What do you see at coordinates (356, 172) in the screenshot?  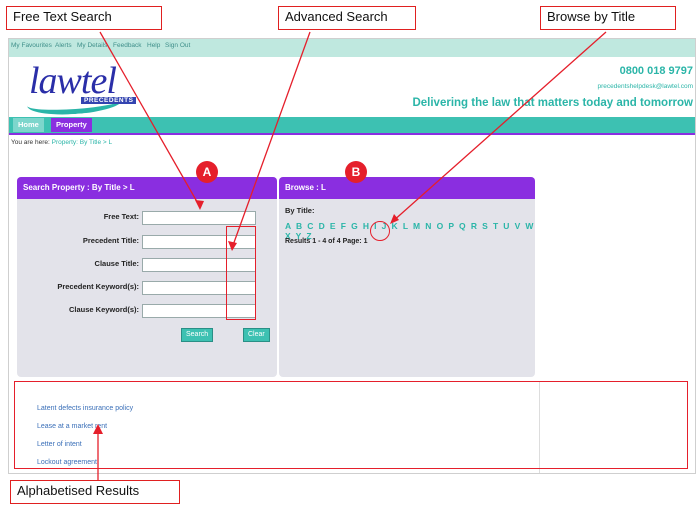 I see `badge-b: B` at bounding box center [356, 172].